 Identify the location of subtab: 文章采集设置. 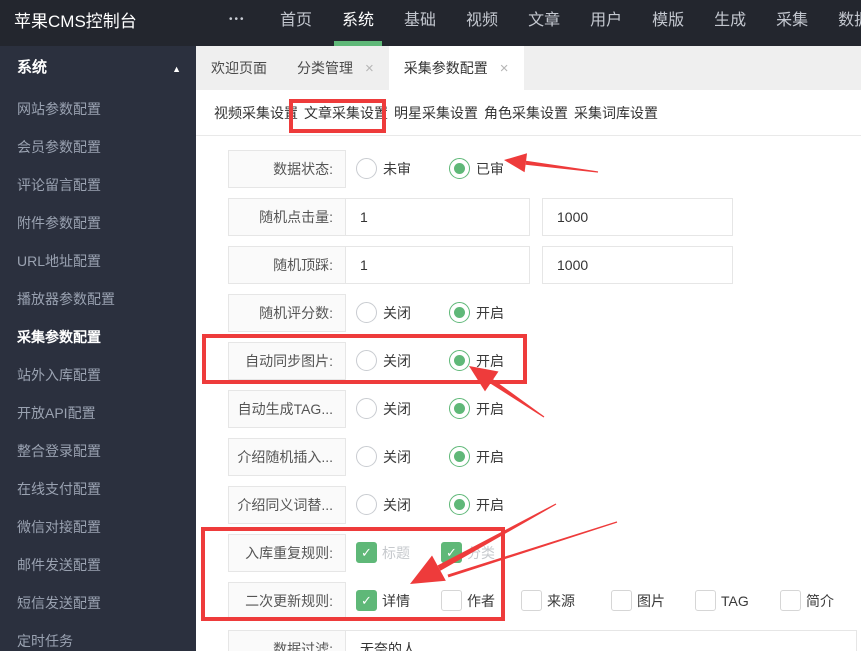
(346, 113).